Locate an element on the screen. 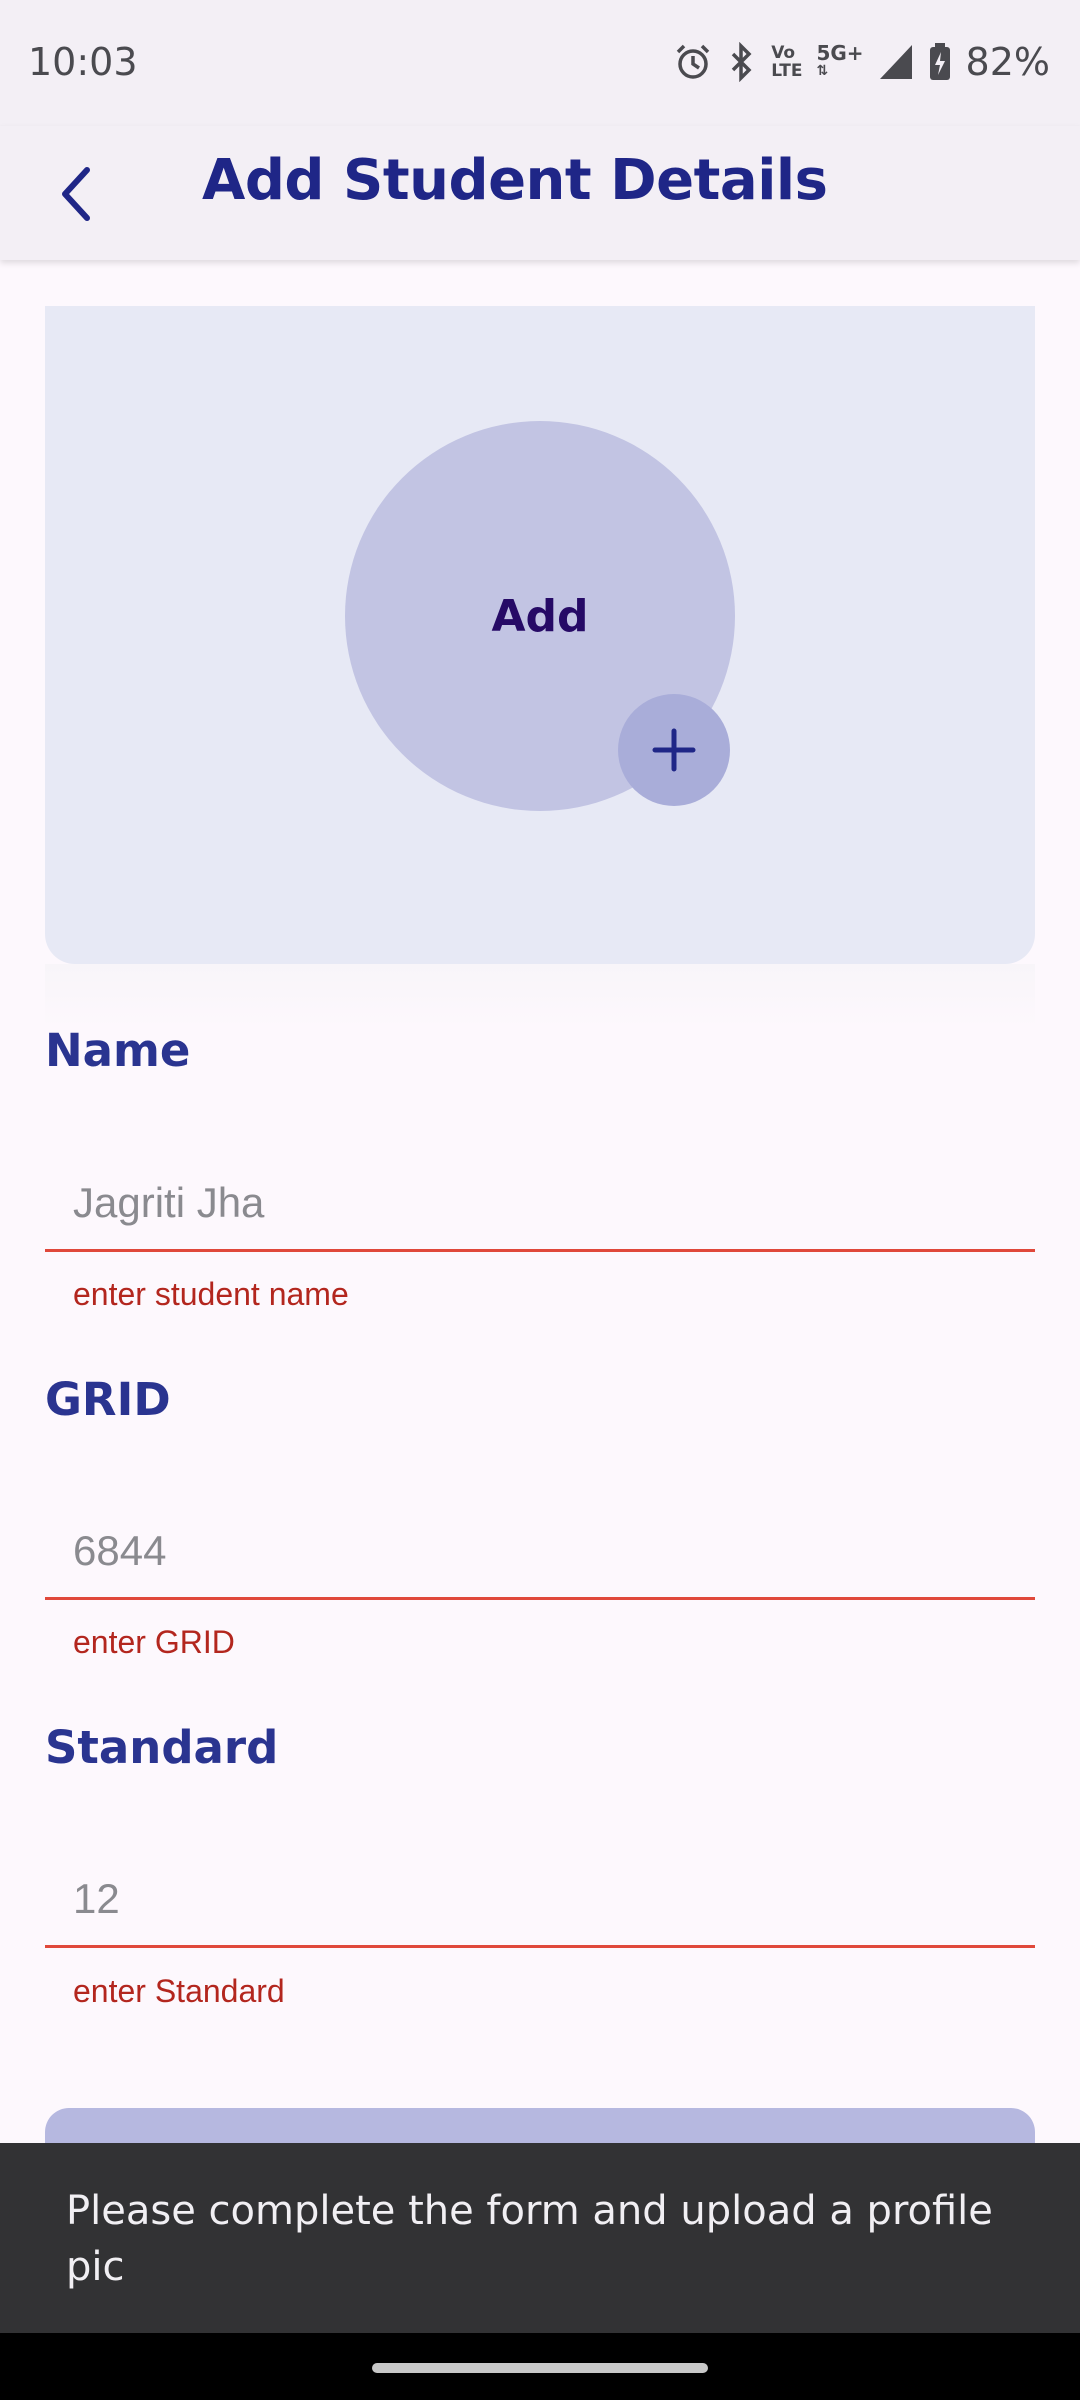 The width and height of the screenshot is (1080, 2400). app-bar: Add Student Details is located at coordinates (540, 193).